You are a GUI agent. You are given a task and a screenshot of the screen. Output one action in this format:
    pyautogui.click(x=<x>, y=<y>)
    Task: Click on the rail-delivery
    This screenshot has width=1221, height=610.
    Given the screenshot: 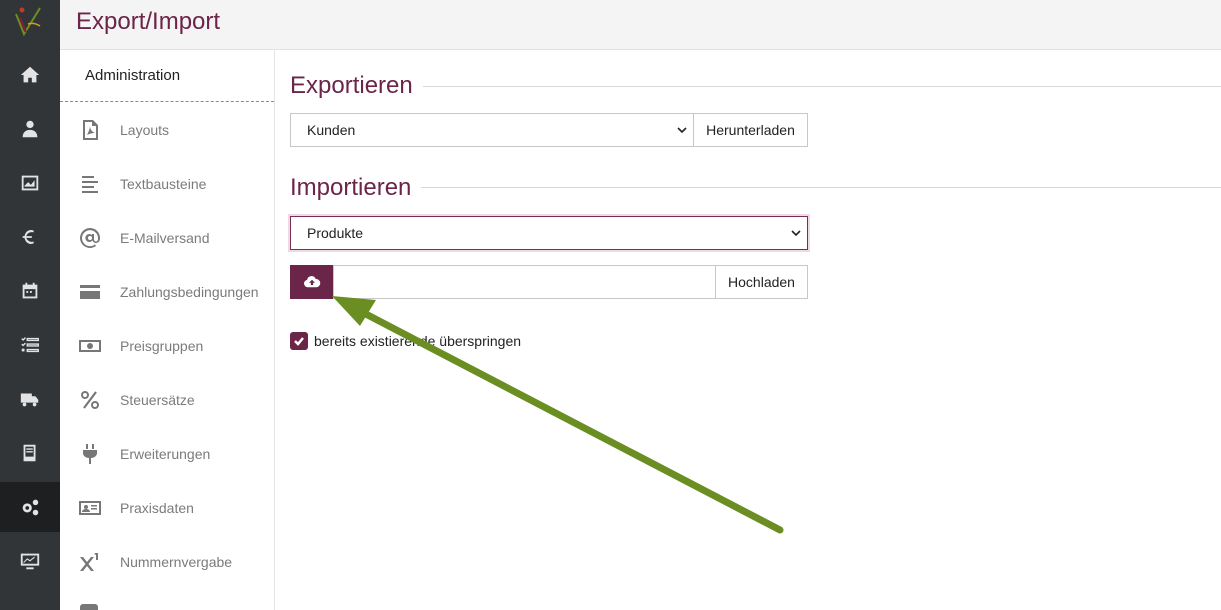 What is the action you would take?
    pyautogui.click(x=30, y=399)
    